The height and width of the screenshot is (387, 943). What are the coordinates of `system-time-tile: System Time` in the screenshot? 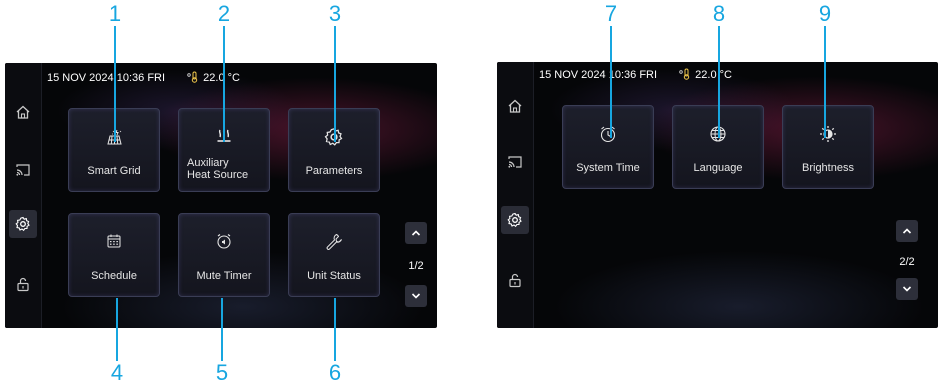 It's located at (608, 147).